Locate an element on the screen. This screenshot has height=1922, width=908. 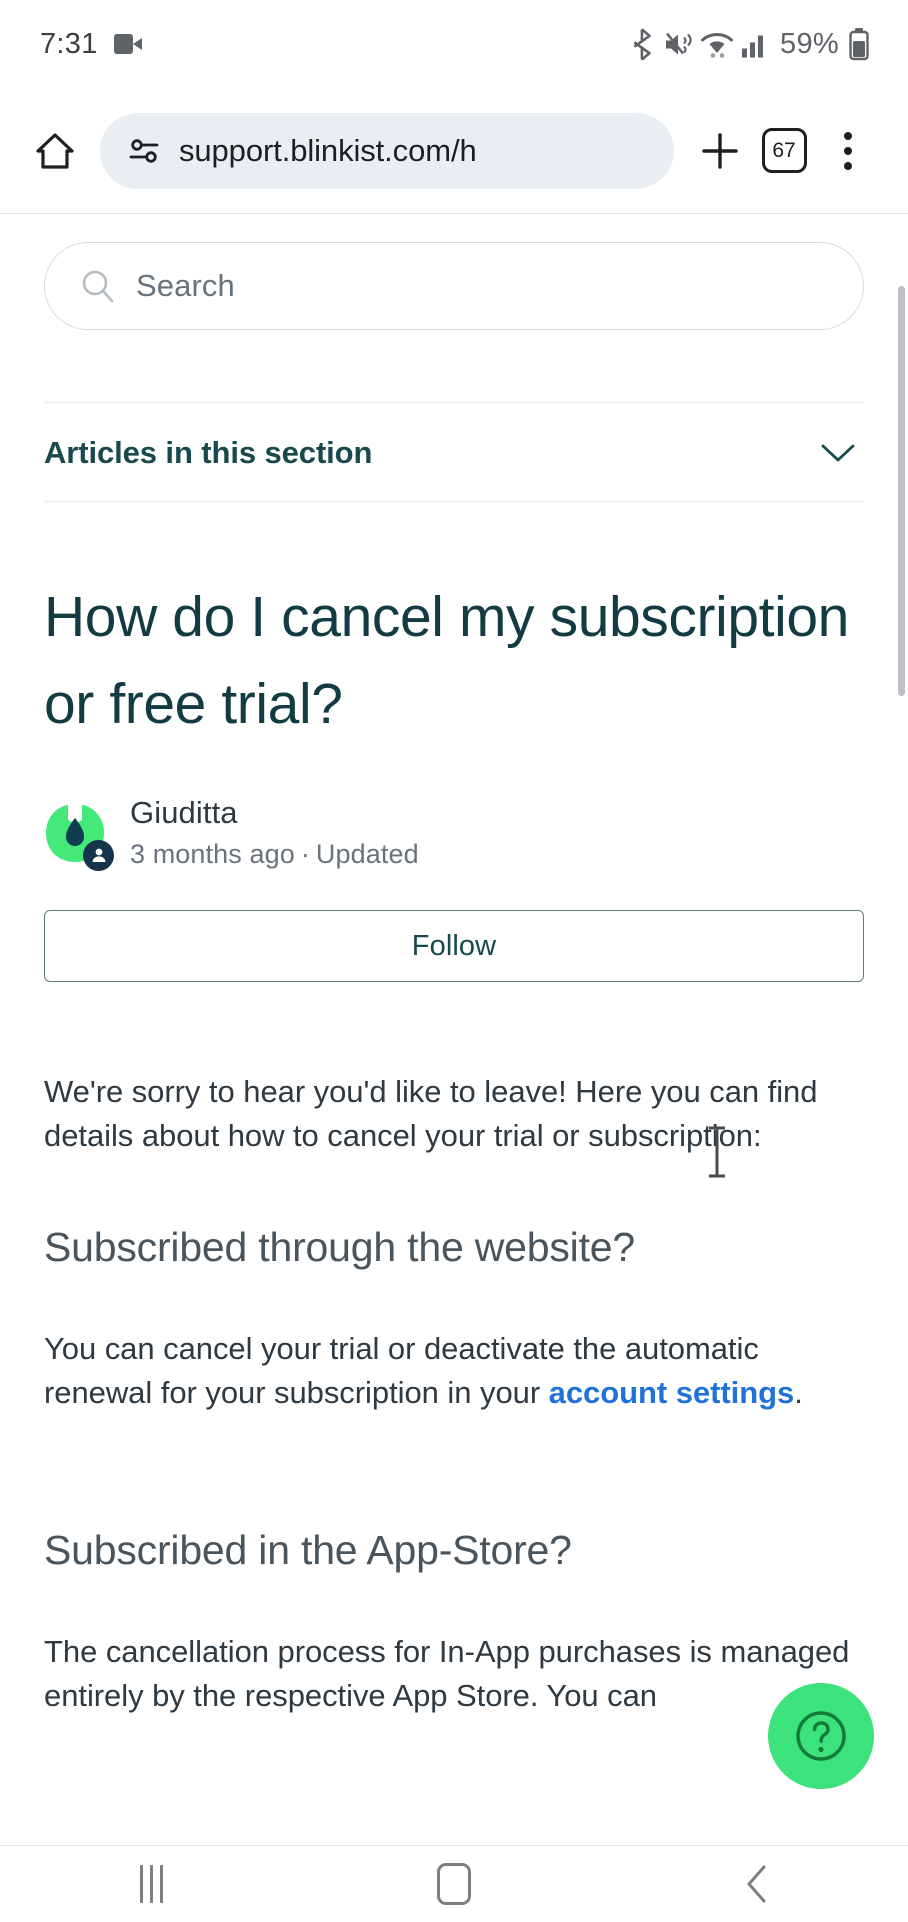
page-scrollbar is located at coordinates (901, 491).